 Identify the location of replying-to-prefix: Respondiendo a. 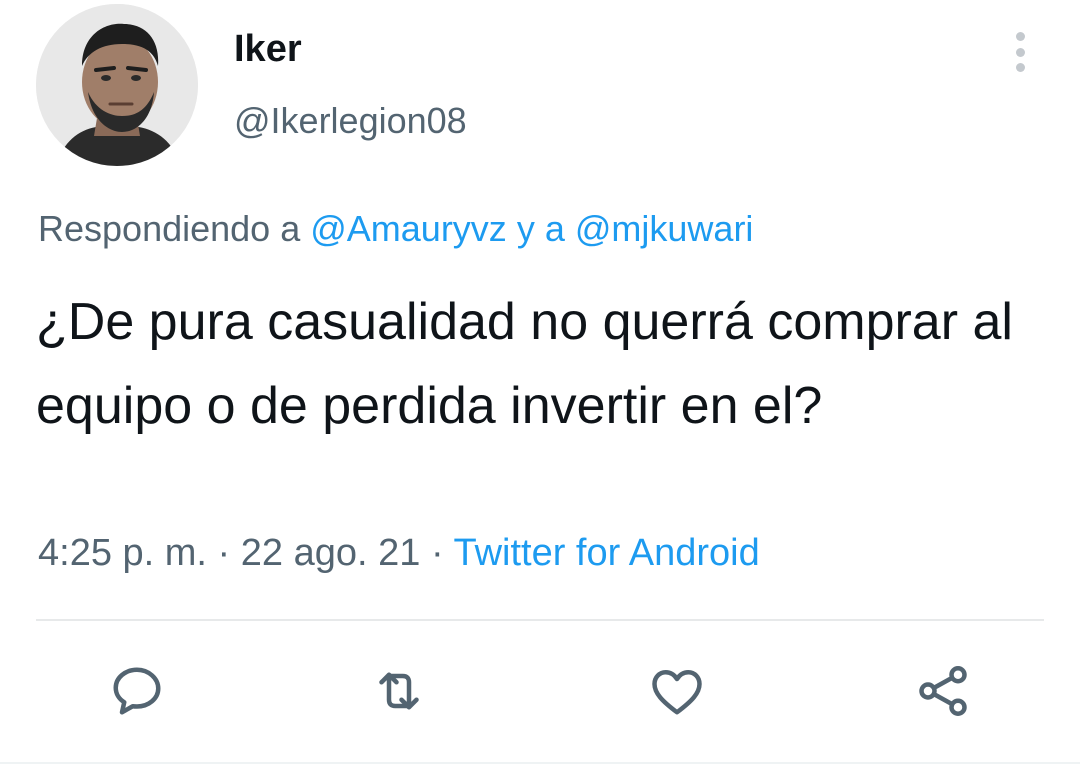
(169, 228).